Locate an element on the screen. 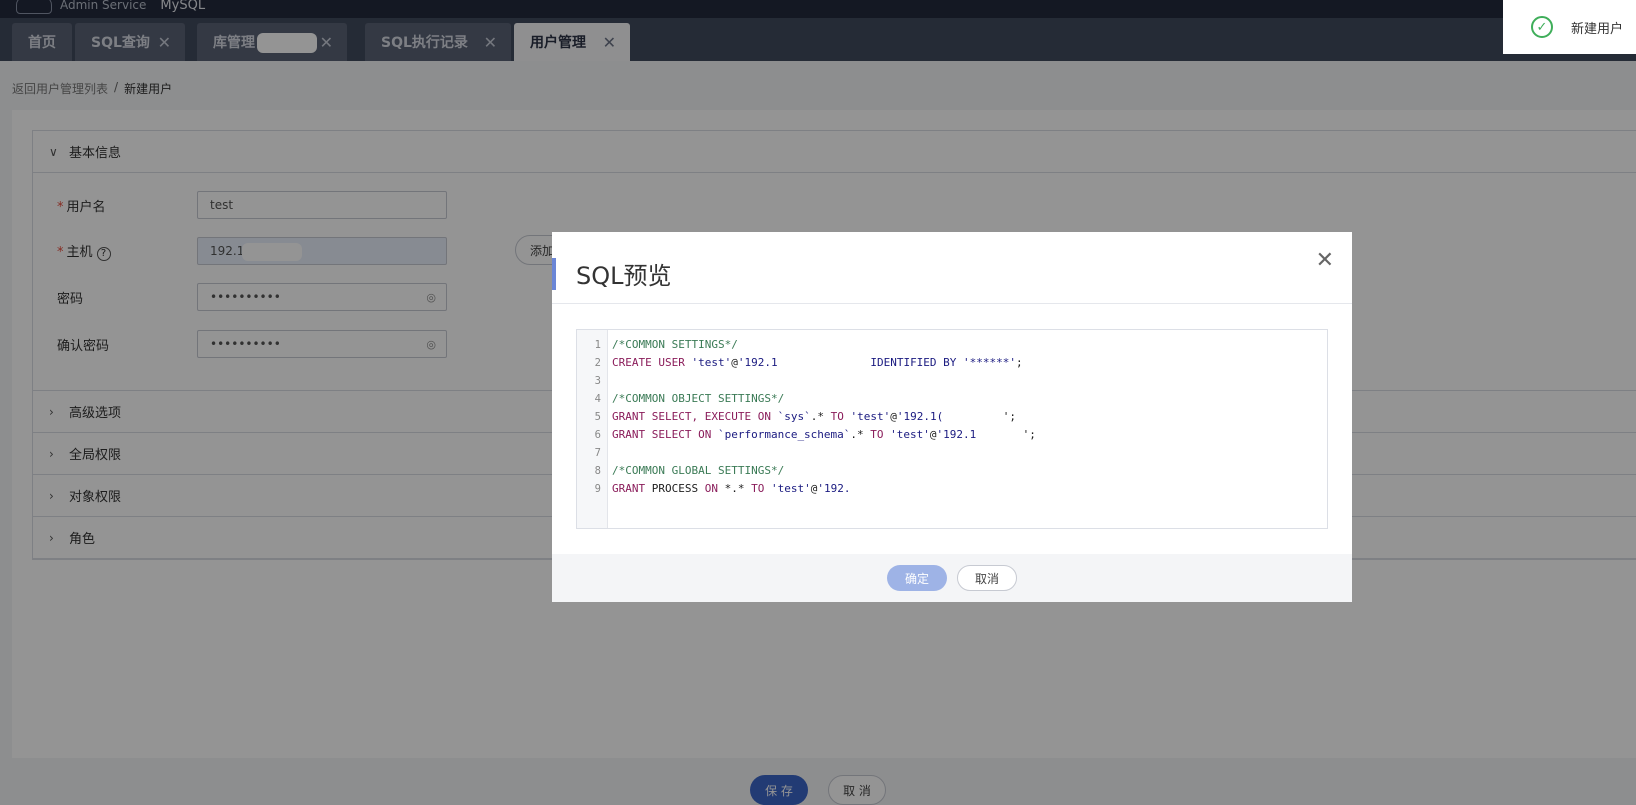 The width and height of the screenshot is (1636, 805). dialog-footer: 确定 取消 is located at coordinates (952, 578).